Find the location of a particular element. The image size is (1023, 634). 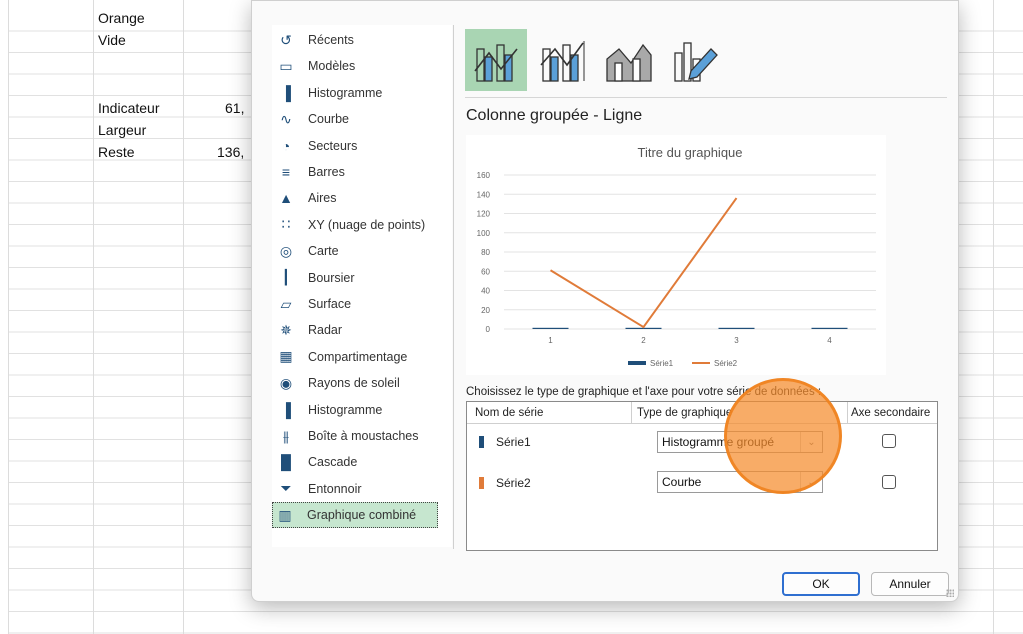

subtype-clustered-column-line is located at coordinates (496, 60).